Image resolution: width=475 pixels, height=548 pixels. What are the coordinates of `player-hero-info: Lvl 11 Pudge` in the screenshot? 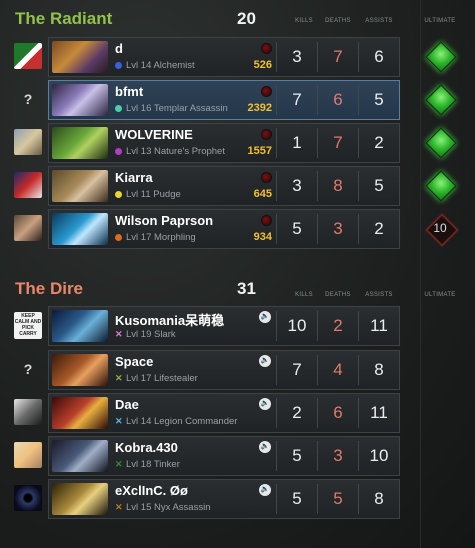 It's located at (148, 194).